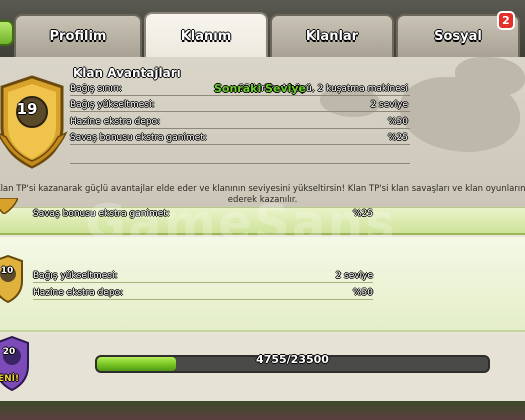  What do you see at coordinates (397, 137) in the screenshot?
I see `perk-value: %25` at bounding box center [397, 137].